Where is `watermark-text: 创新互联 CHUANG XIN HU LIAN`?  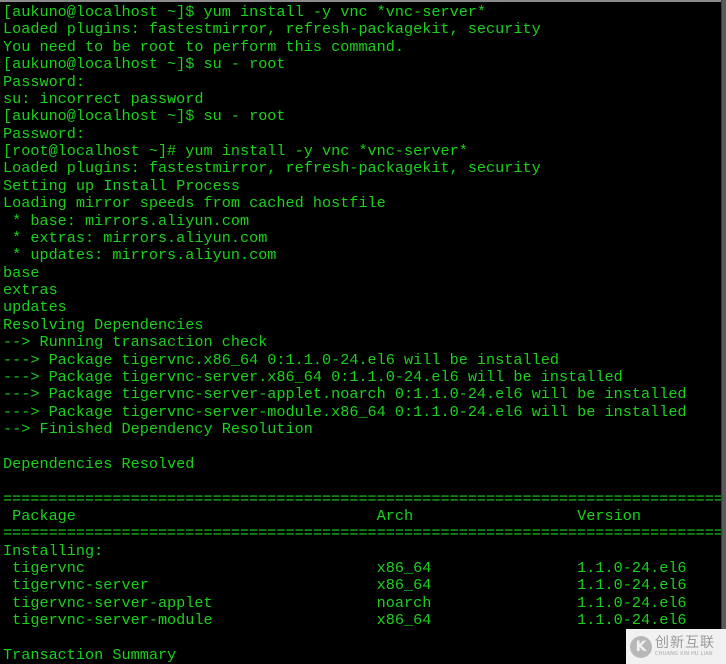
watermark-text: 创新互联 CHUANG XIN HU LIAN is located at coordinates (685, 646).